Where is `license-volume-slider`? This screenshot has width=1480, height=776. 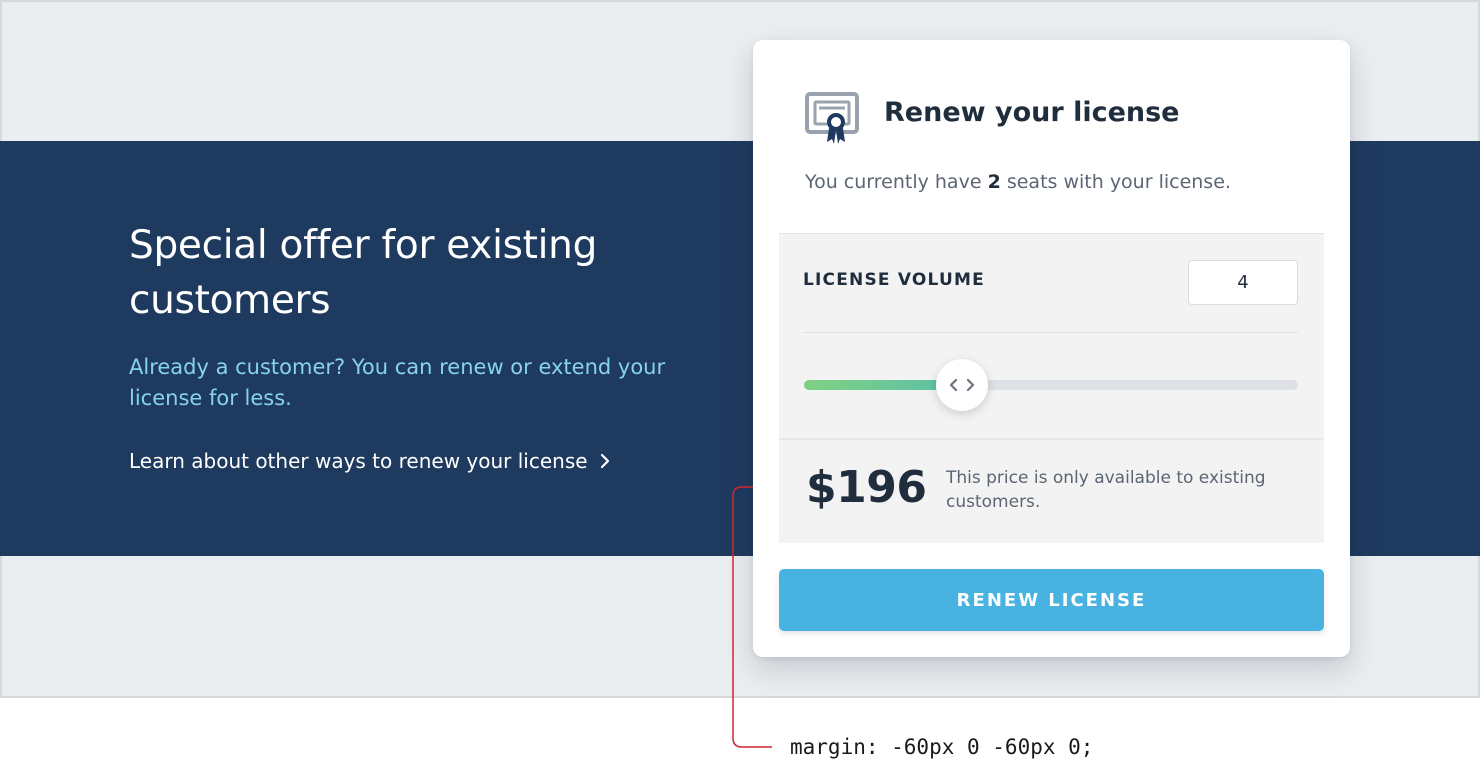
license-volume-slider is located at coordinates (1051, 385).